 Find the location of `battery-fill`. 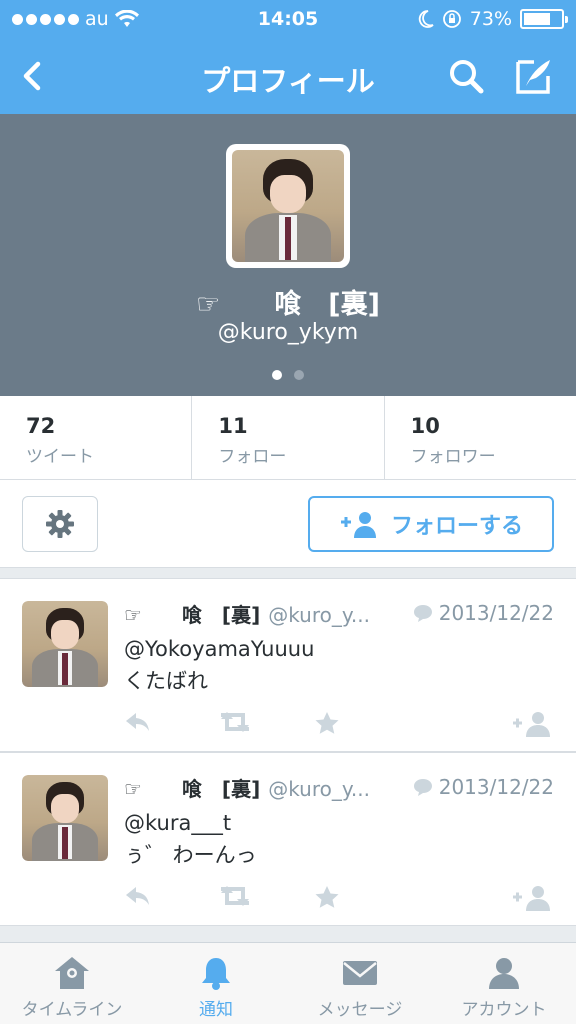

battery-fill is located at coordinates (537, 19).